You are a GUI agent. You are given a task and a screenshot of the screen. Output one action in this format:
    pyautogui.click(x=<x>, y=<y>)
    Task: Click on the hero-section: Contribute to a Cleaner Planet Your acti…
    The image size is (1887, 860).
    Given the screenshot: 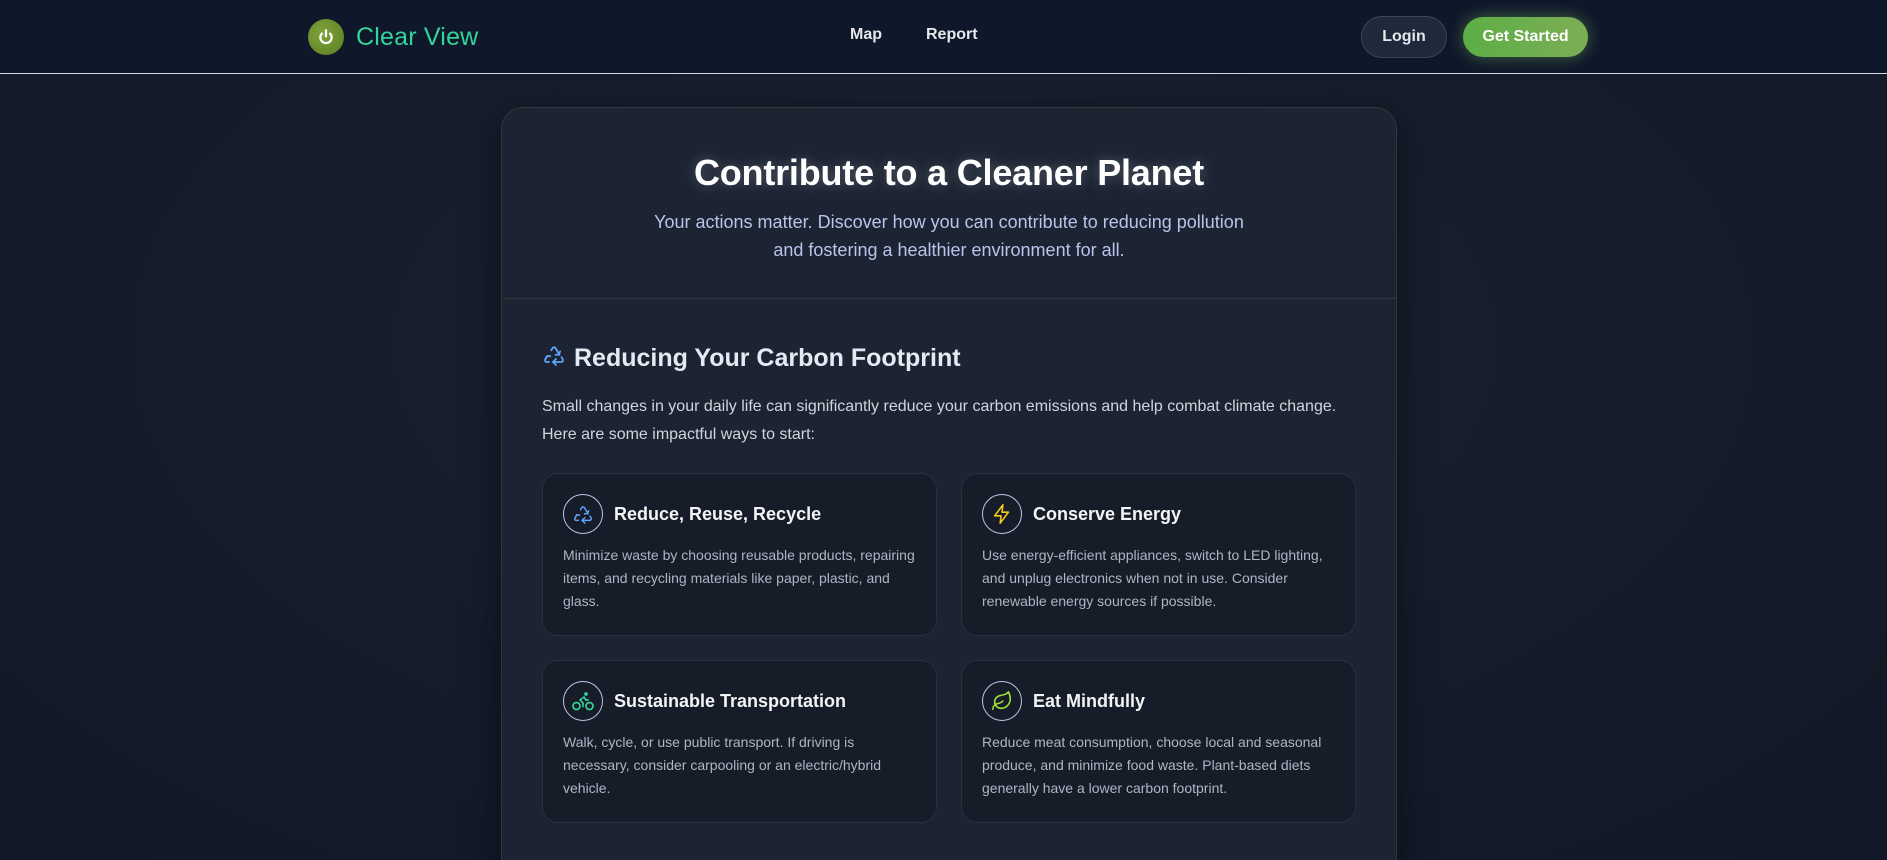 What is the action you would take?
    pyautogui.click(x=949, y=203)
    